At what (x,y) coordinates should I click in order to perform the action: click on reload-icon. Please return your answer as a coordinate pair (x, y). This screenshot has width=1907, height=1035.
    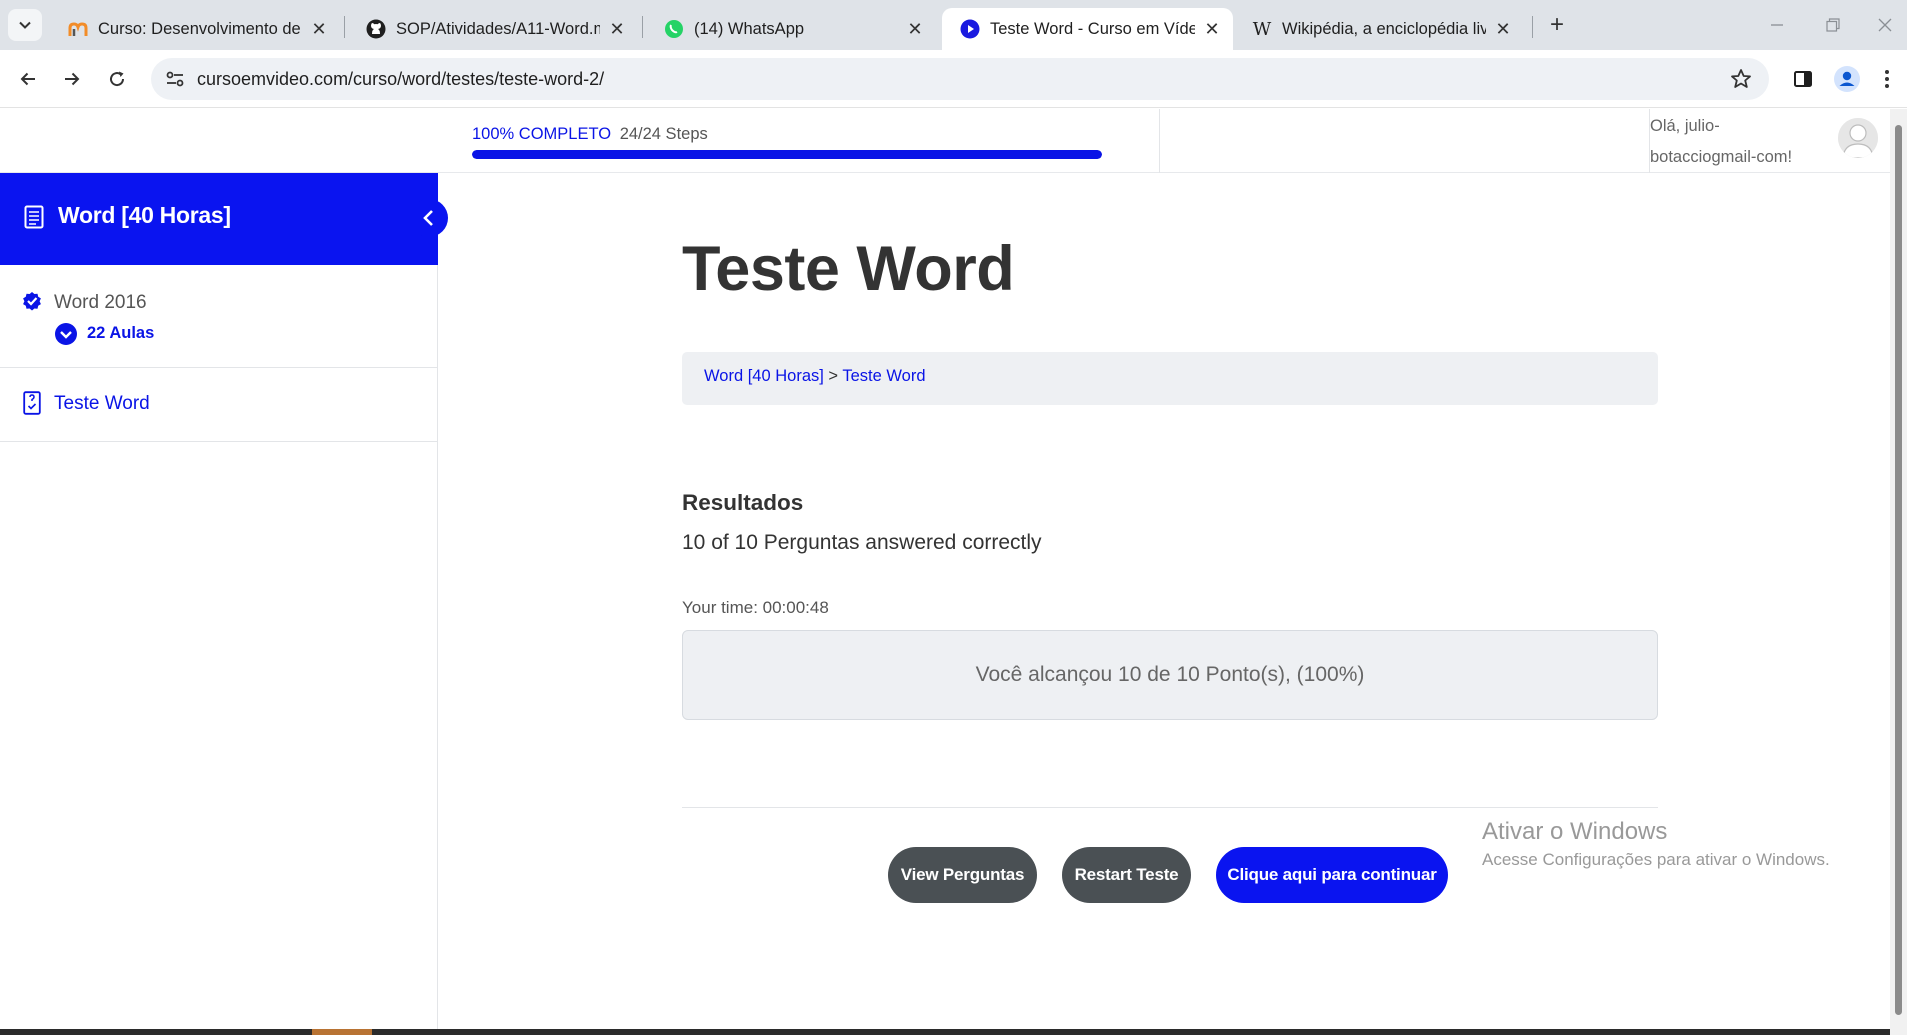
    Looking at the image, I should click on (117, 79).